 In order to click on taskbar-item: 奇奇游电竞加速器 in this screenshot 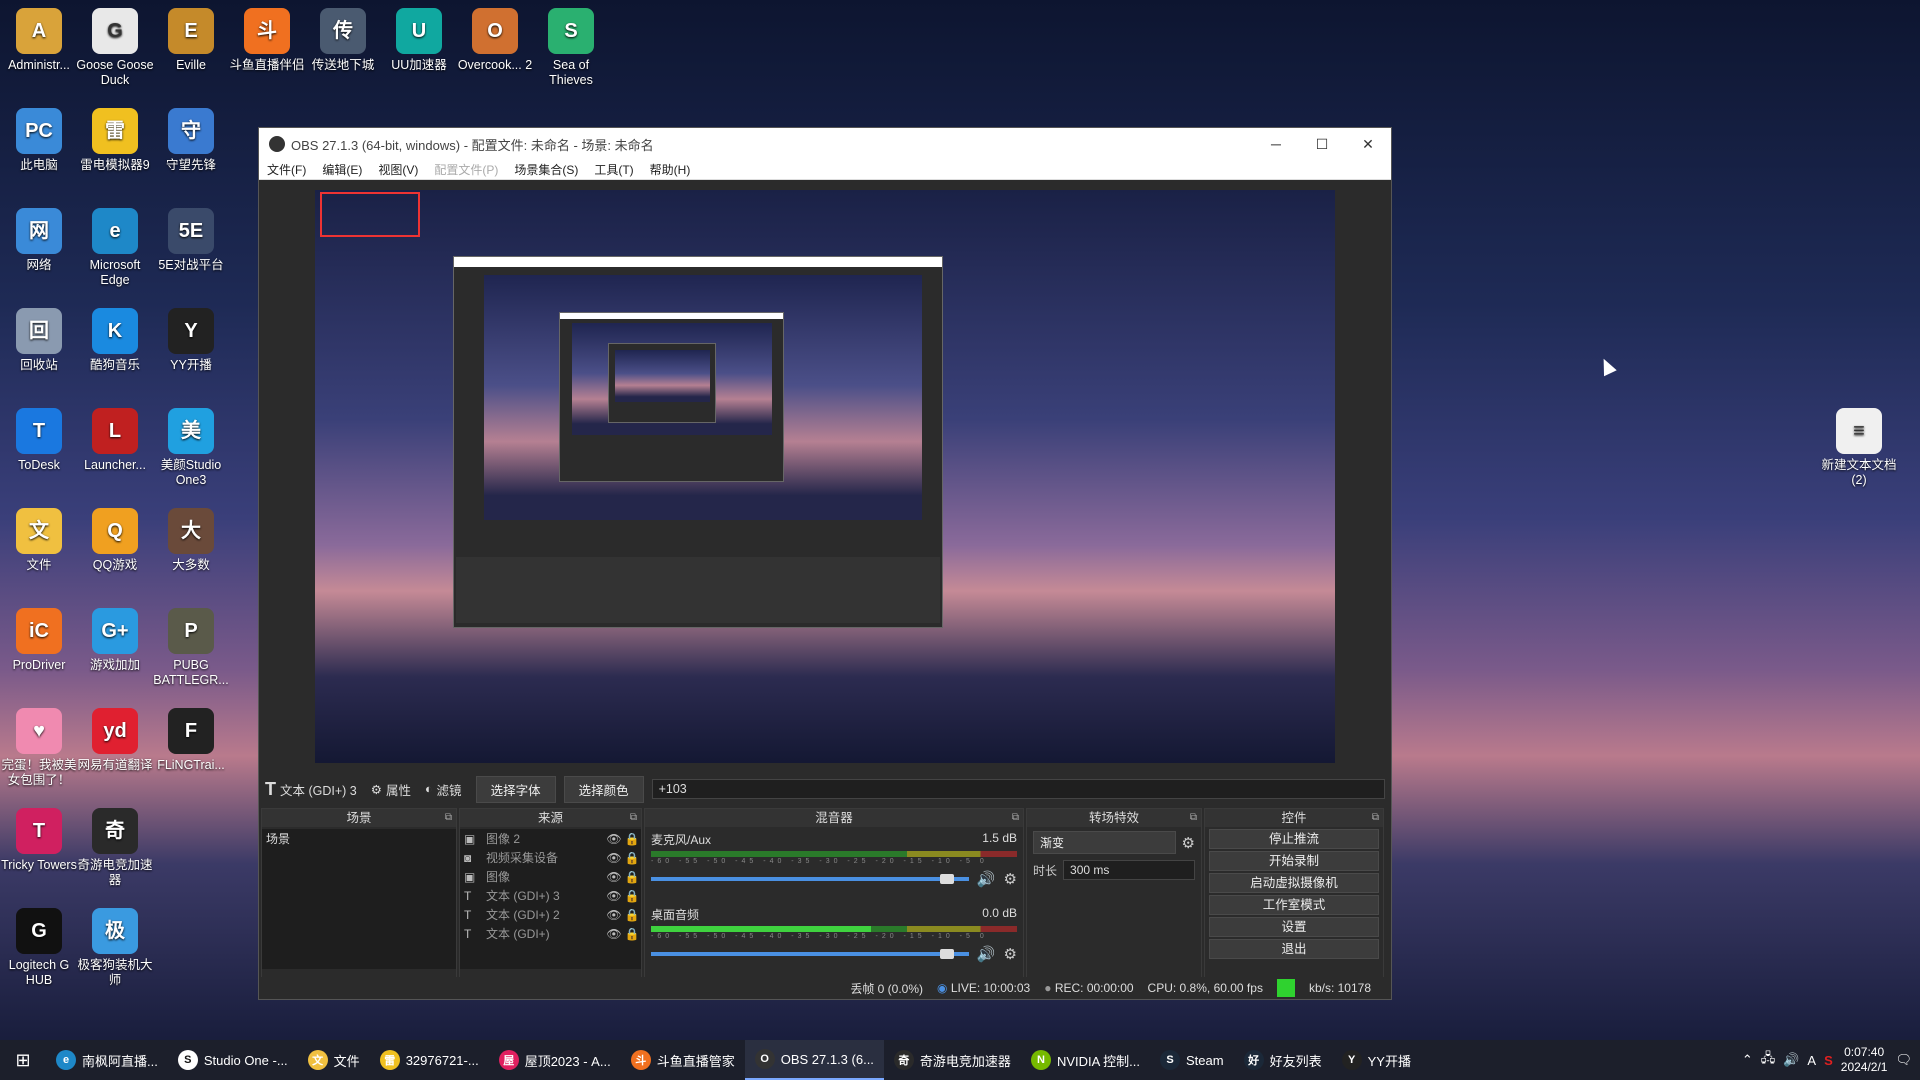, I will do `click(952, 1060)`.